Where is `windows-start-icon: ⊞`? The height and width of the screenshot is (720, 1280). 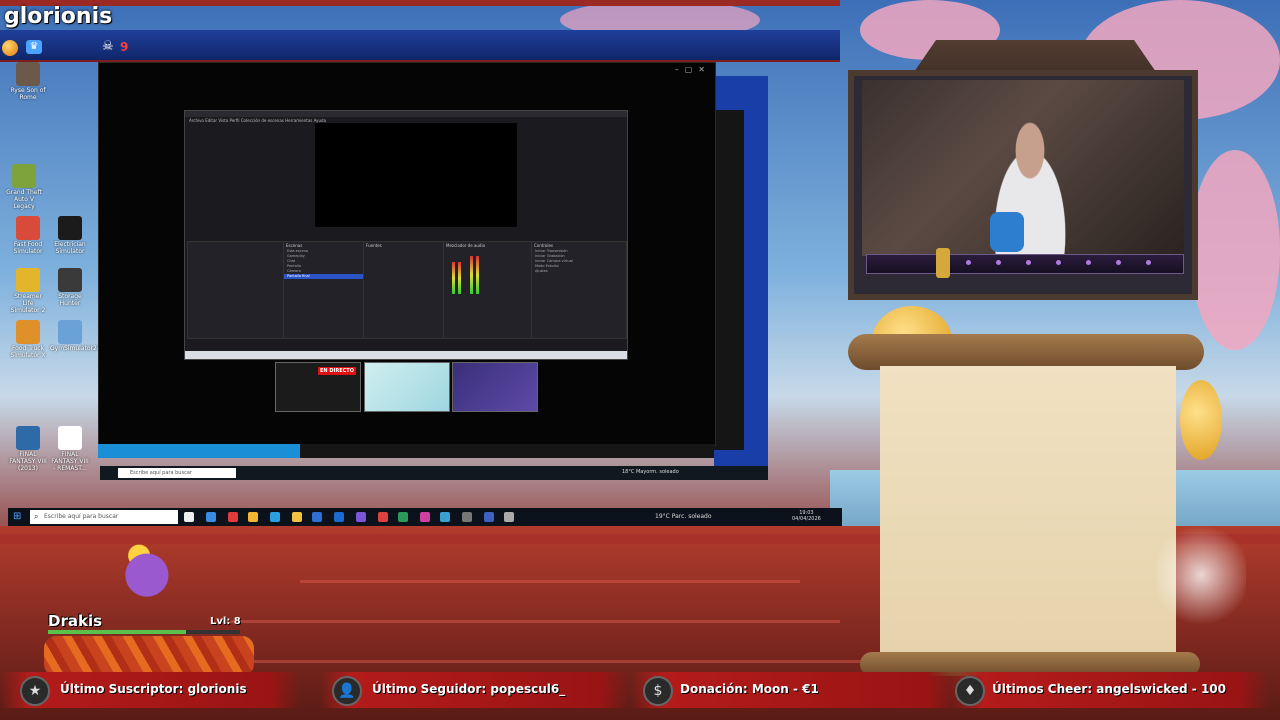
windows-start-icon: ⊞ is located at coordinates (18, 517).